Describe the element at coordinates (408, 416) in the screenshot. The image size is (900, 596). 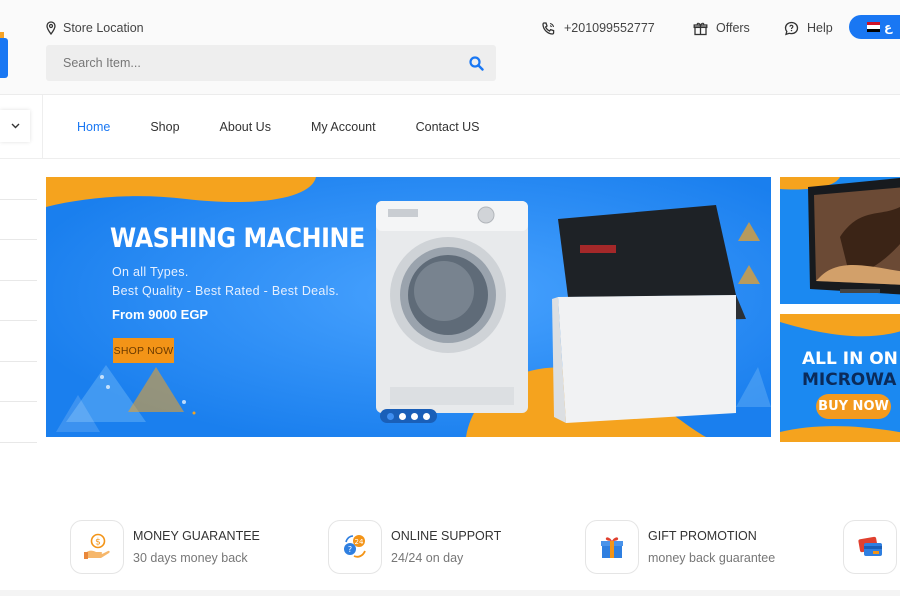
I see `slider-pagination` at that location.